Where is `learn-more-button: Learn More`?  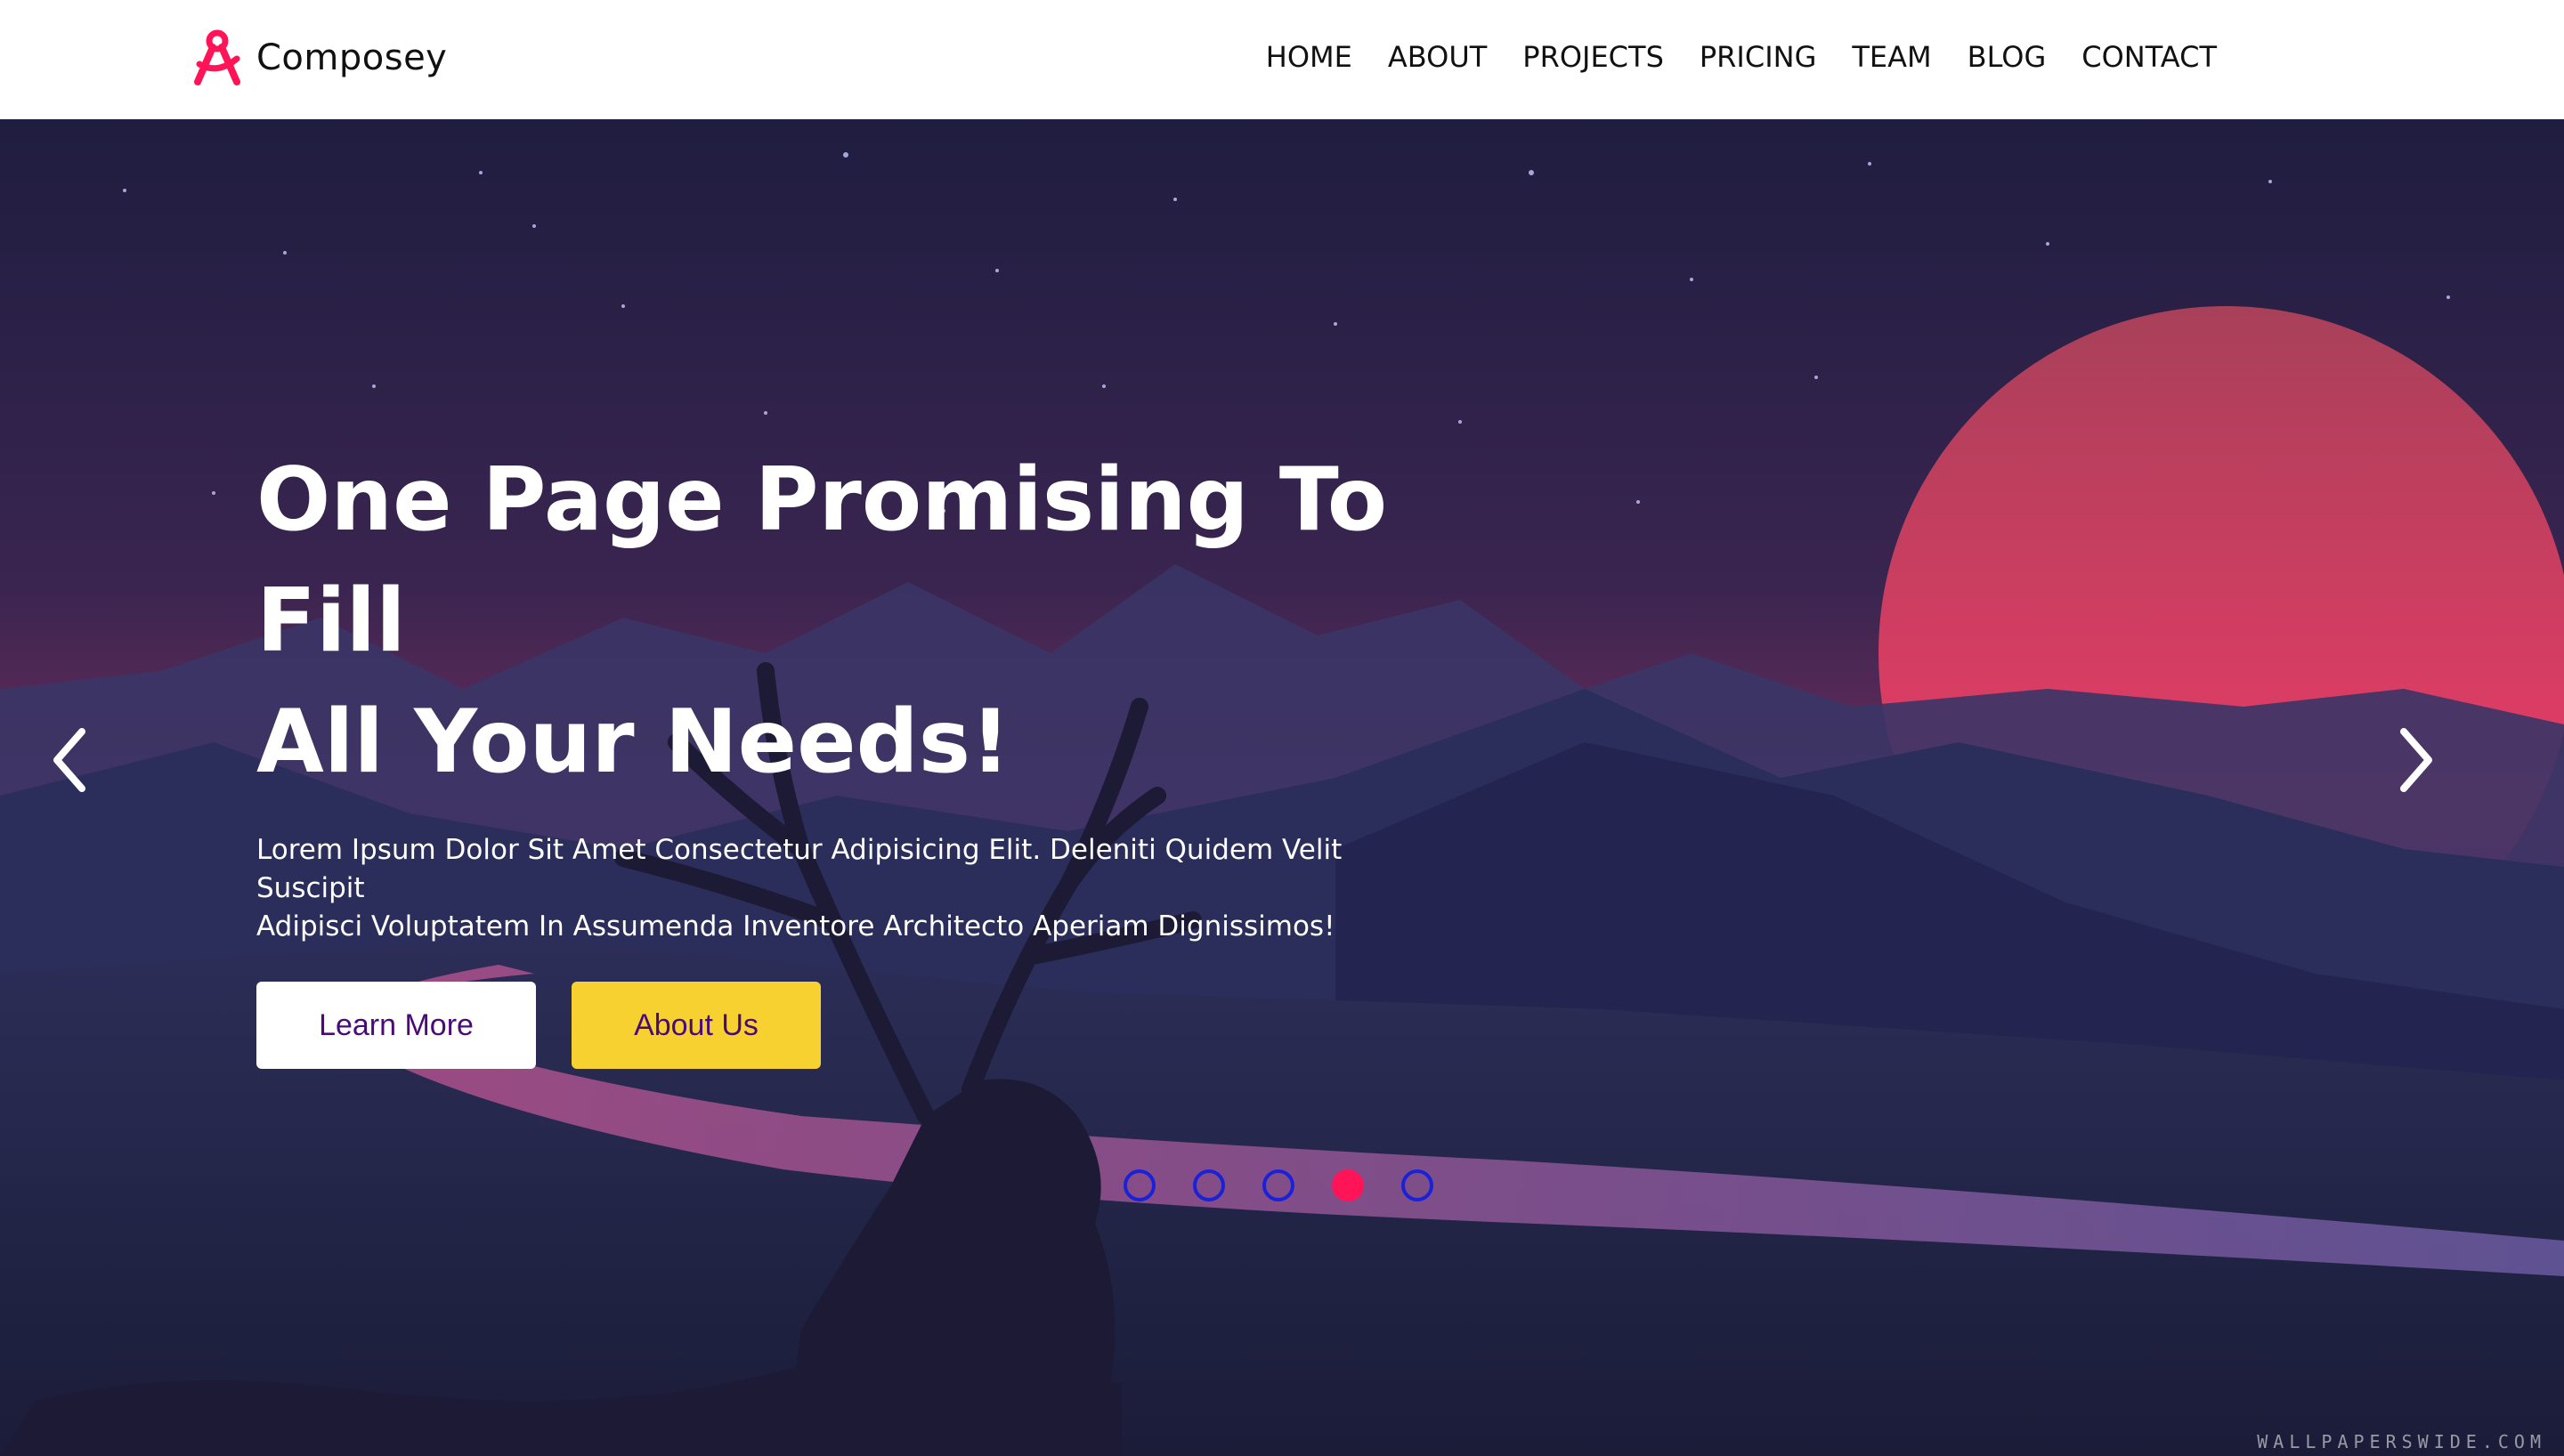 learn-more-button: Learn More is located at coordinates (396, 1025).